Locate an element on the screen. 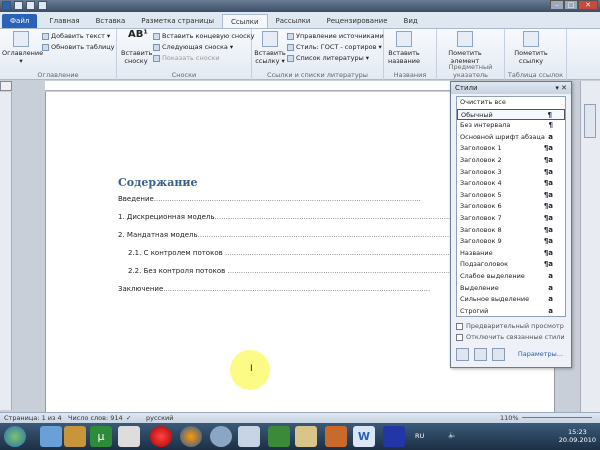 The width and height of the screenshot is (600, 450). style-name: Очистить все is located at coordinates (483, 102).